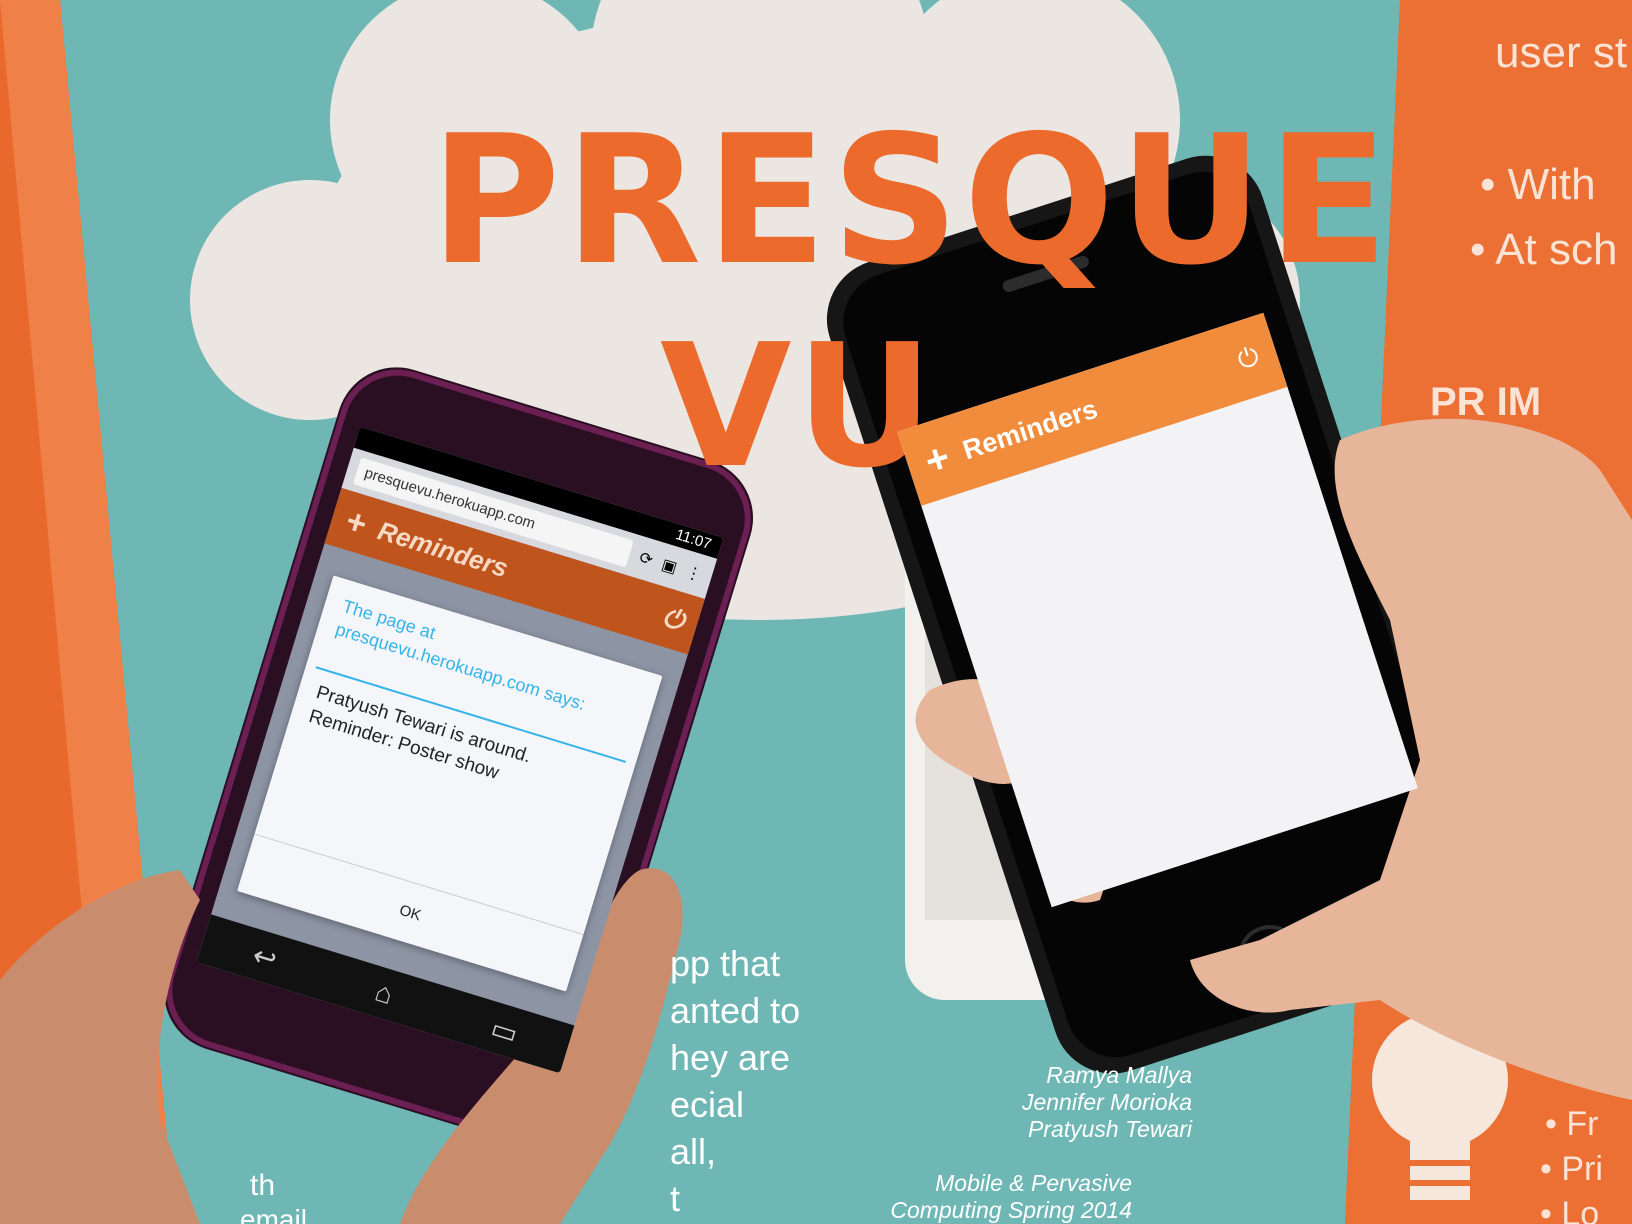  I want to click on desc-line: ecial, so click(707, 1104).